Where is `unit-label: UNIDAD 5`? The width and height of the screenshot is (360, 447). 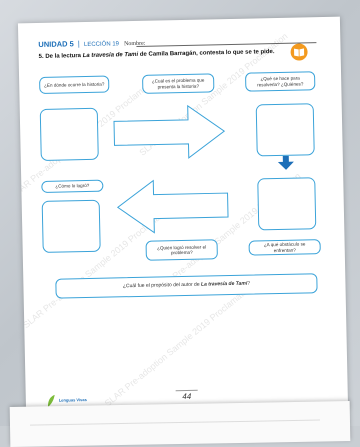
unit-label: UNIDAD 5 is located at coordinates (56, 44).